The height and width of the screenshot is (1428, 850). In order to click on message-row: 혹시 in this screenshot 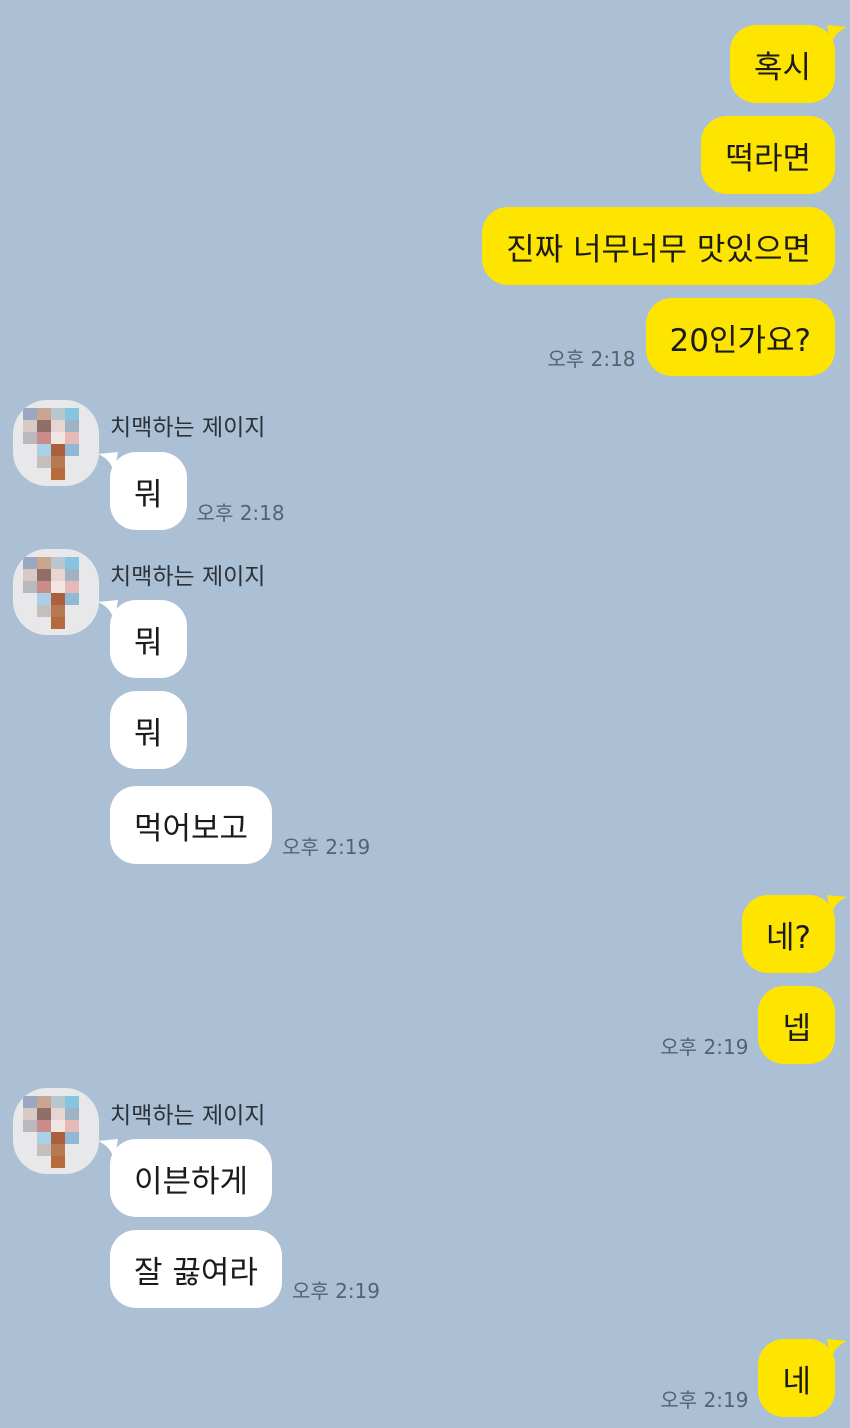, I will do `click(788, 64)`.